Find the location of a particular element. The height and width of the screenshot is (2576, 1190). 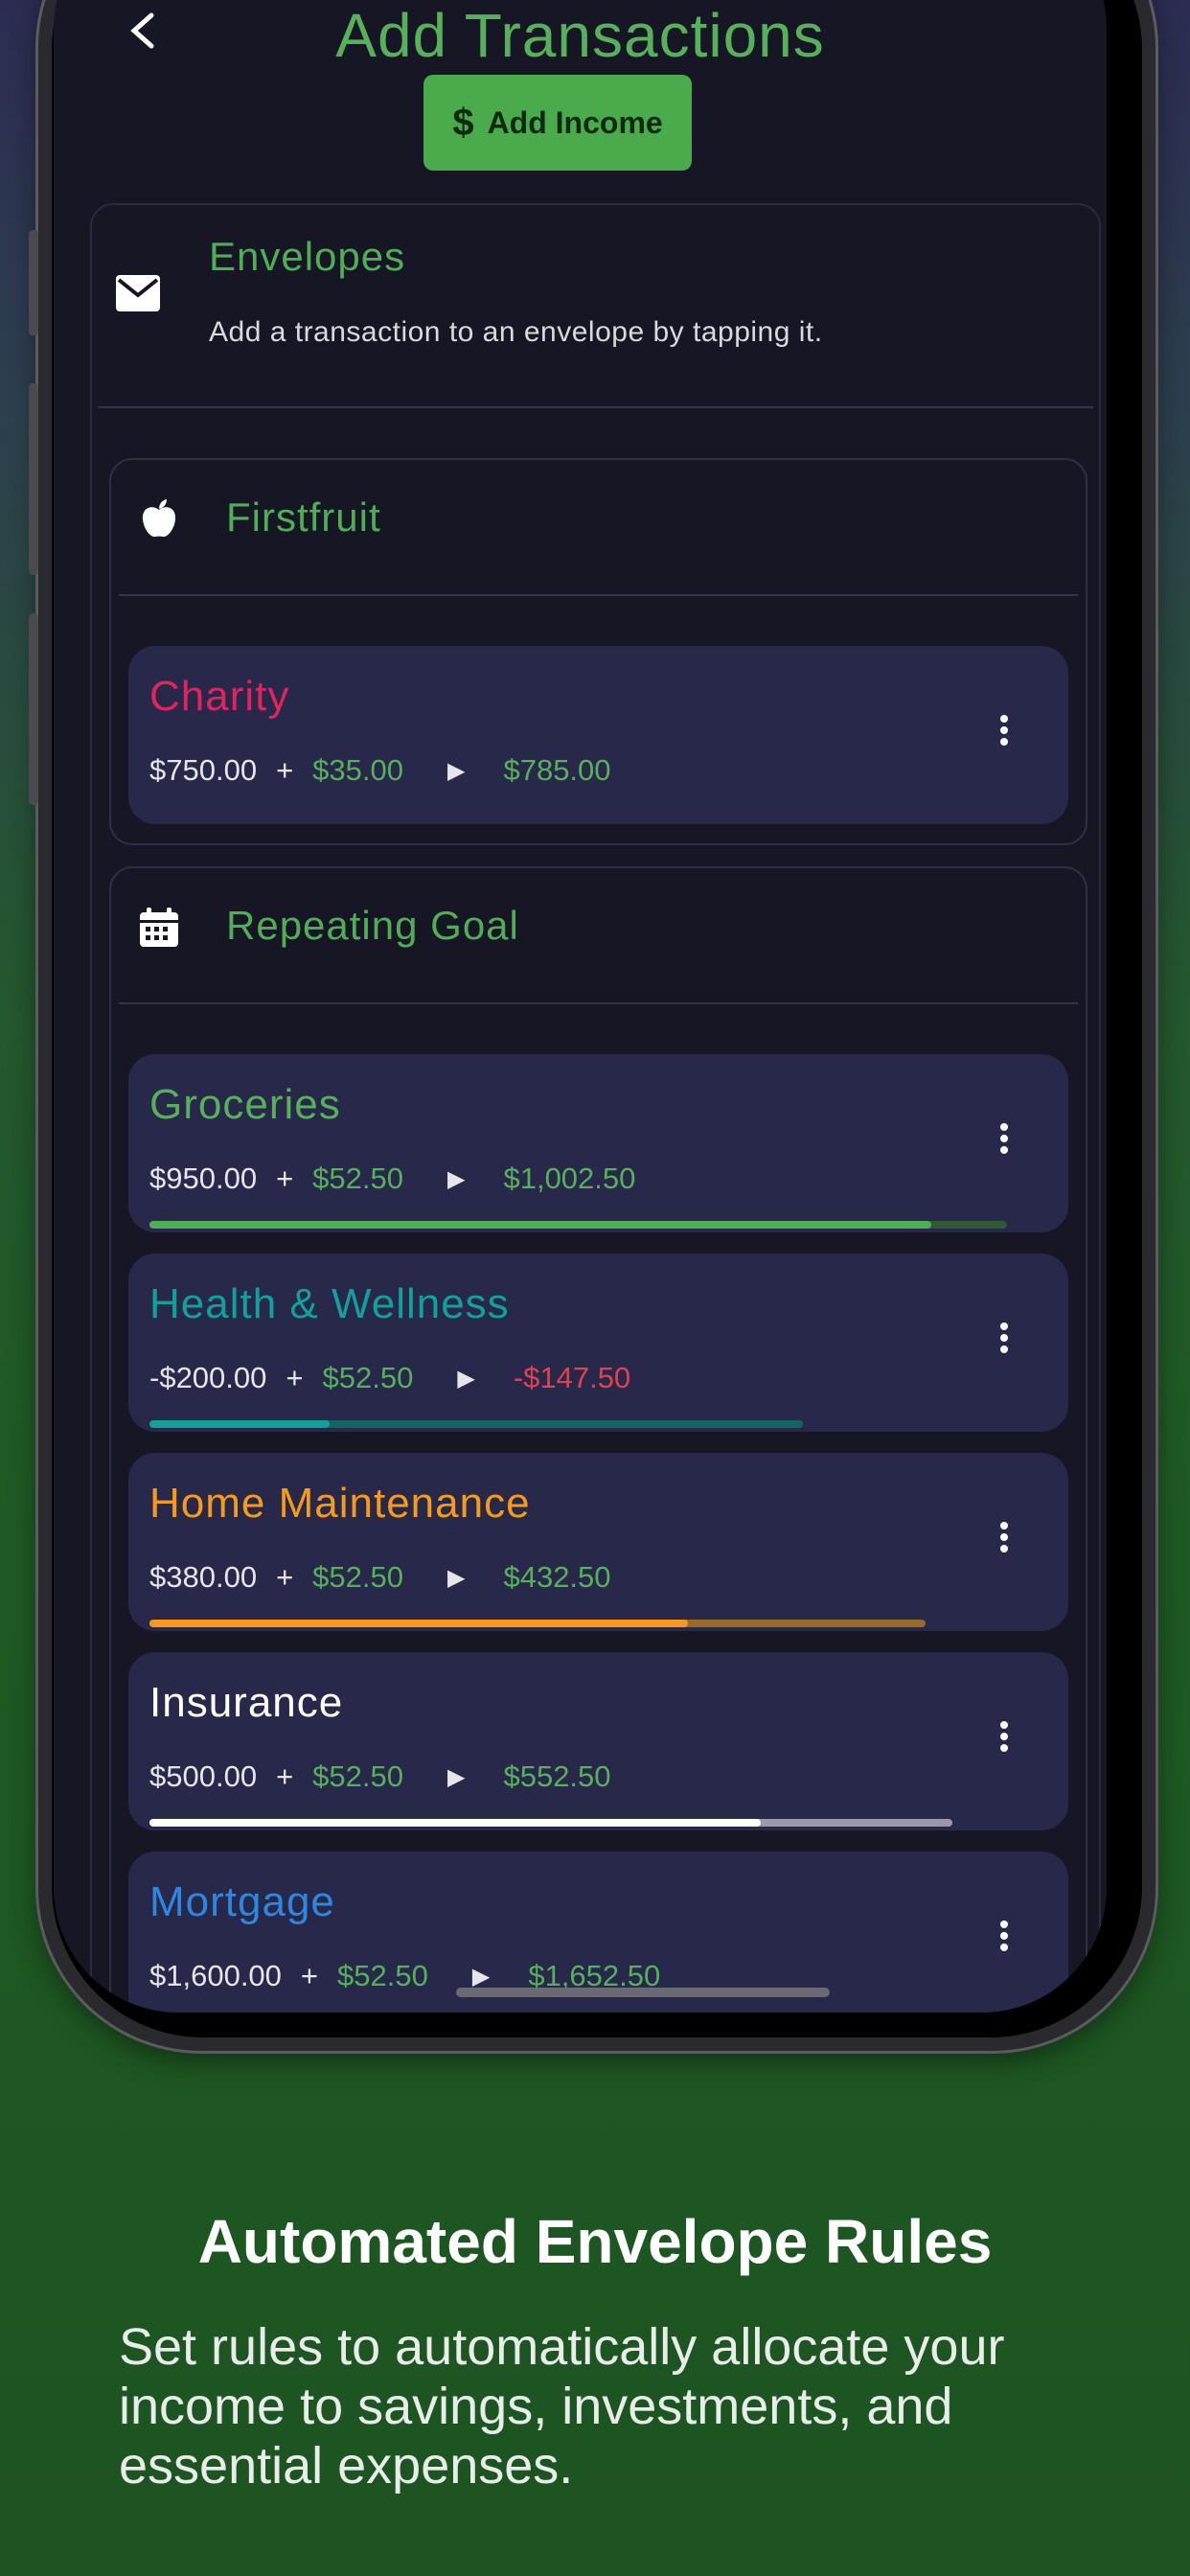

envelope-amounts: $950.00 + $52.50 ▶ $1,002.50 is located at coordinates (392, 1179).